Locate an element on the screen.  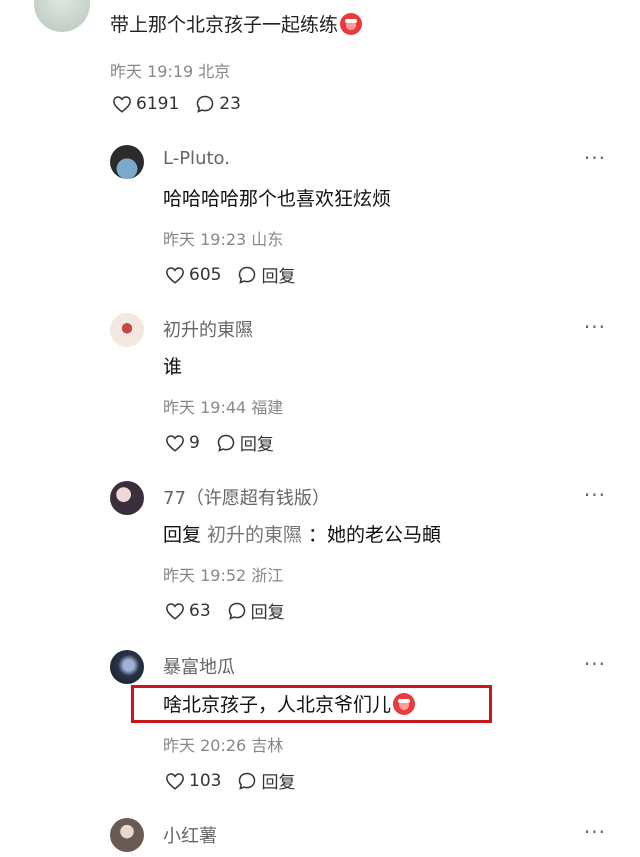
like-count: 63 is located at coordinates (200, 610).